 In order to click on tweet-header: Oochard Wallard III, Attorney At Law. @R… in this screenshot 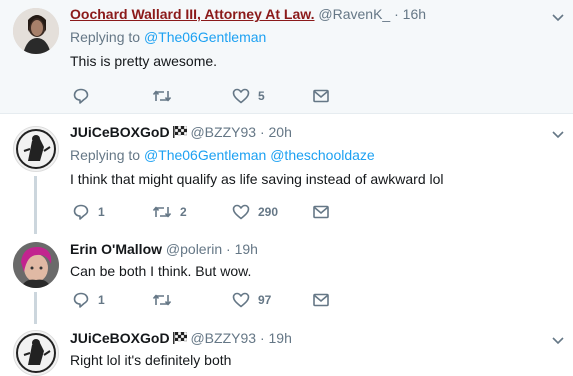, I will do `click(306, 14)`.